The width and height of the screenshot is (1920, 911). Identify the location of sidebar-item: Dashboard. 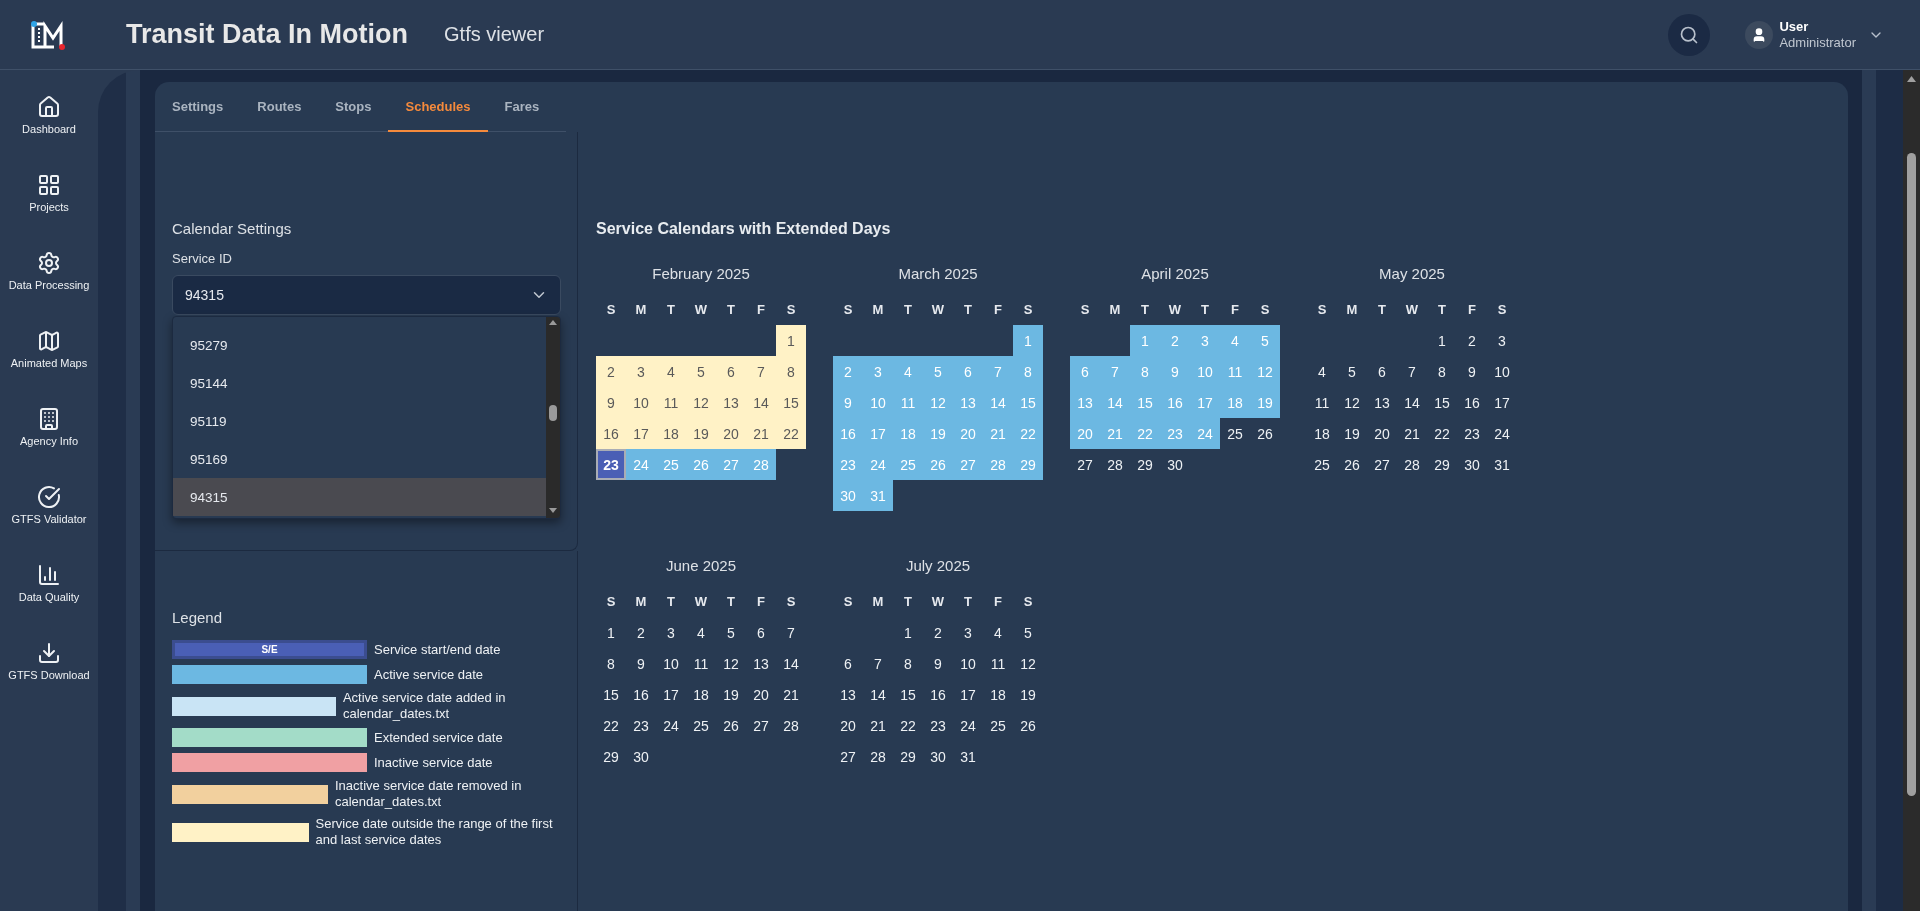
(49, 115).